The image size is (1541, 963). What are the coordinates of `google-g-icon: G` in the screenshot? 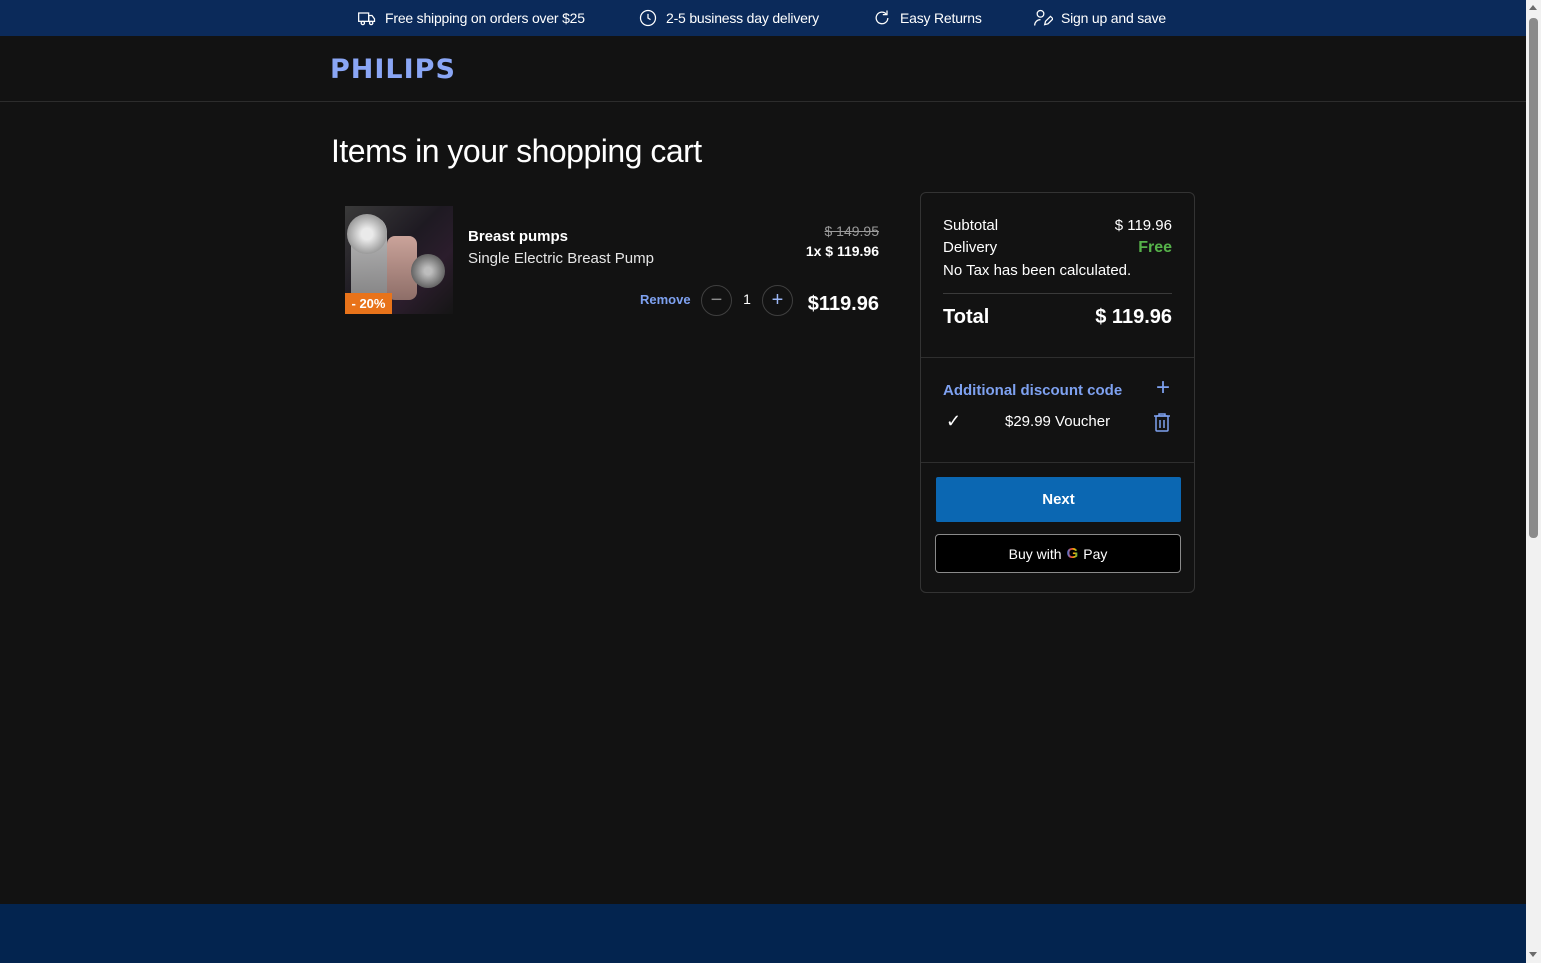 It's located at (1072, 553).